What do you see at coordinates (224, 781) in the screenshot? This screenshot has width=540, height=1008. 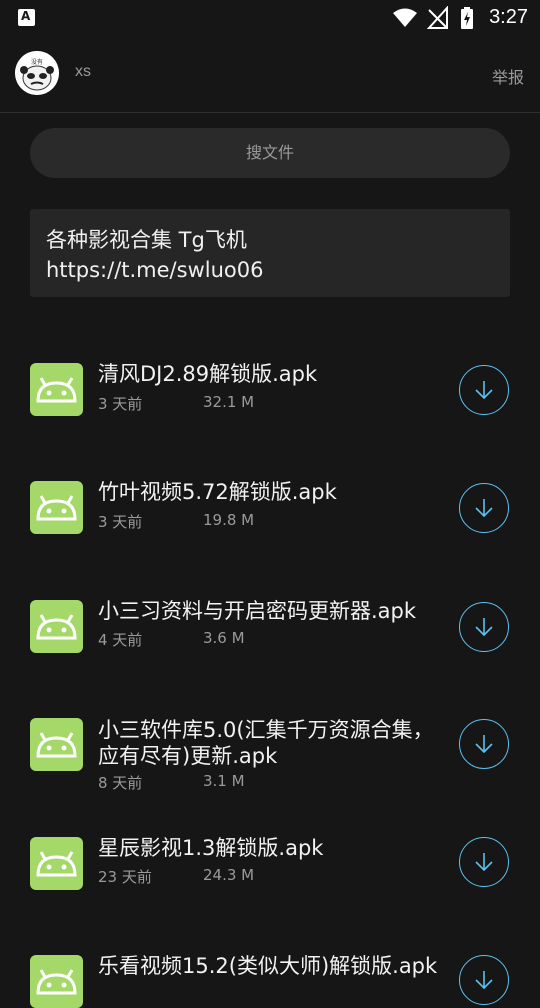 I see `file-size: 3.1 M` at bounding box center [224, 781].